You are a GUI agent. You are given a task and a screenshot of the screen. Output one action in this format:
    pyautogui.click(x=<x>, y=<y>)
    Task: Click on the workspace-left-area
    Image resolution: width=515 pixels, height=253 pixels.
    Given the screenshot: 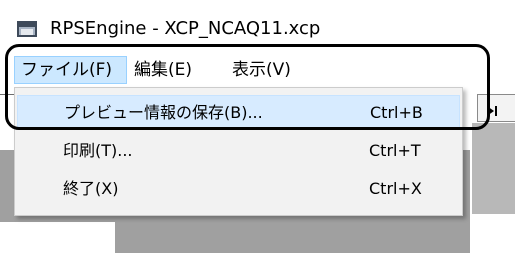 What is the action you would take?
    pyautogui.click(x=57, y=237)
    